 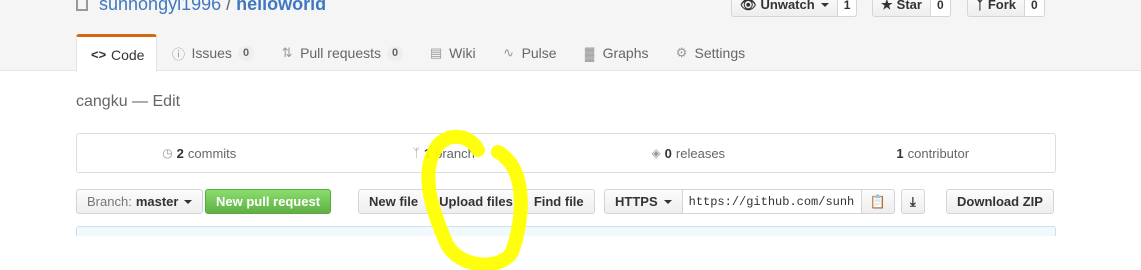 I want to click on pulse-icon: ∿, so click(x=509, y=52).